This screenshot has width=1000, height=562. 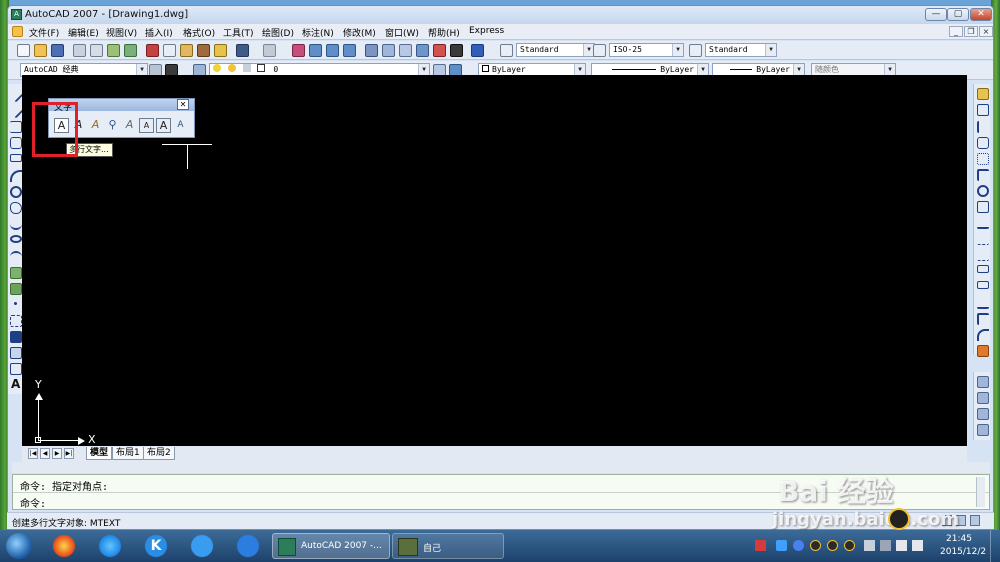 What do you see at coordinates (986, 31) in the screenshot?
I see `mdi-close-button: ×` at bounding box center [986, 31].